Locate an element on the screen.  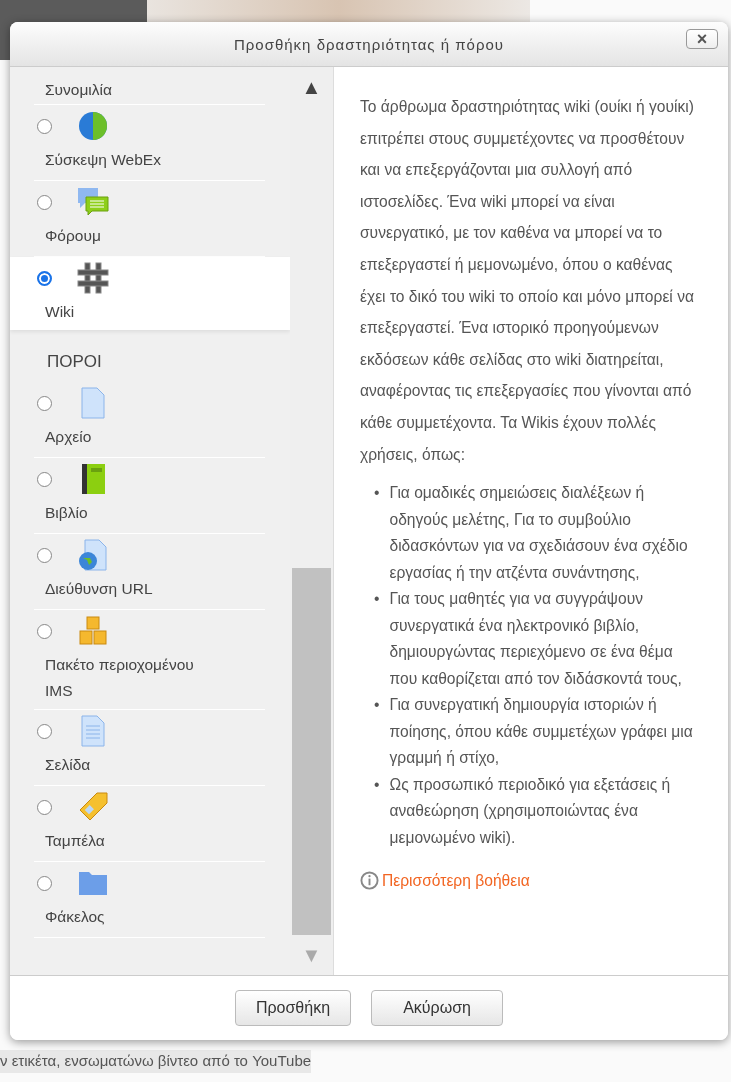
description-bullet: Για τους μαθητές για να συγγράψουν συνεργατικά ένα ηλεκτρονικό βιβλίο, δημιουργώντας περιεχόμενο σε ένα θέμα που καθορίζεται από τον διδάσκοντά τους, is located at coordinates (536, 639).